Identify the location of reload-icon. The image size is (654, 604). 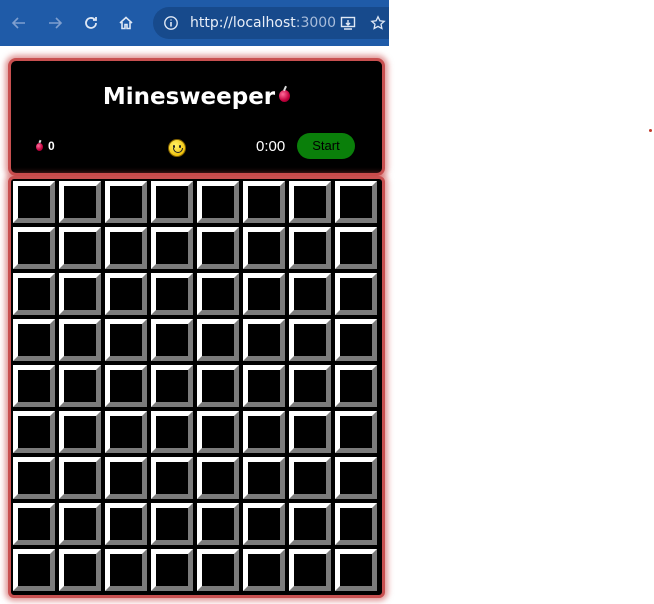
(91, 23).